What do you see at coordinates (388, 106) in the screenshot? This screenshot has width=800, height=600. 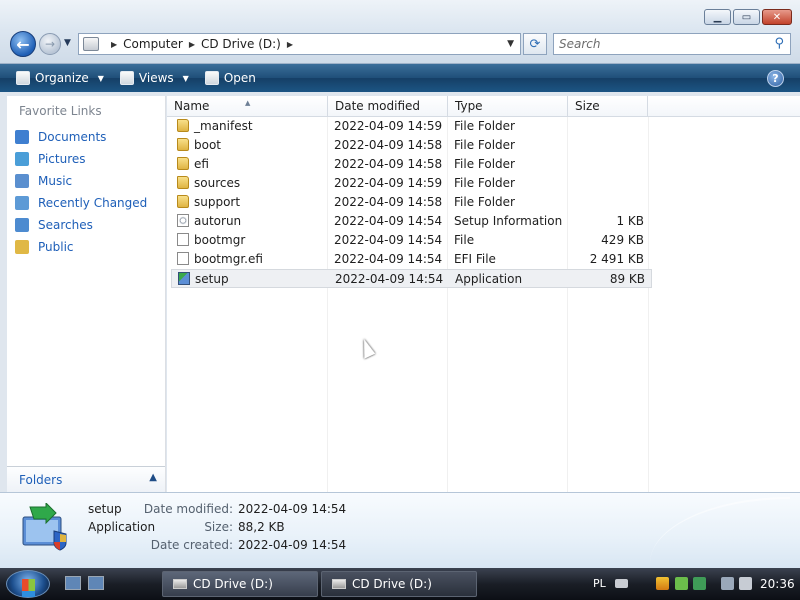 I see `column-header-date: Date modified` at bounding box center [388, 106].